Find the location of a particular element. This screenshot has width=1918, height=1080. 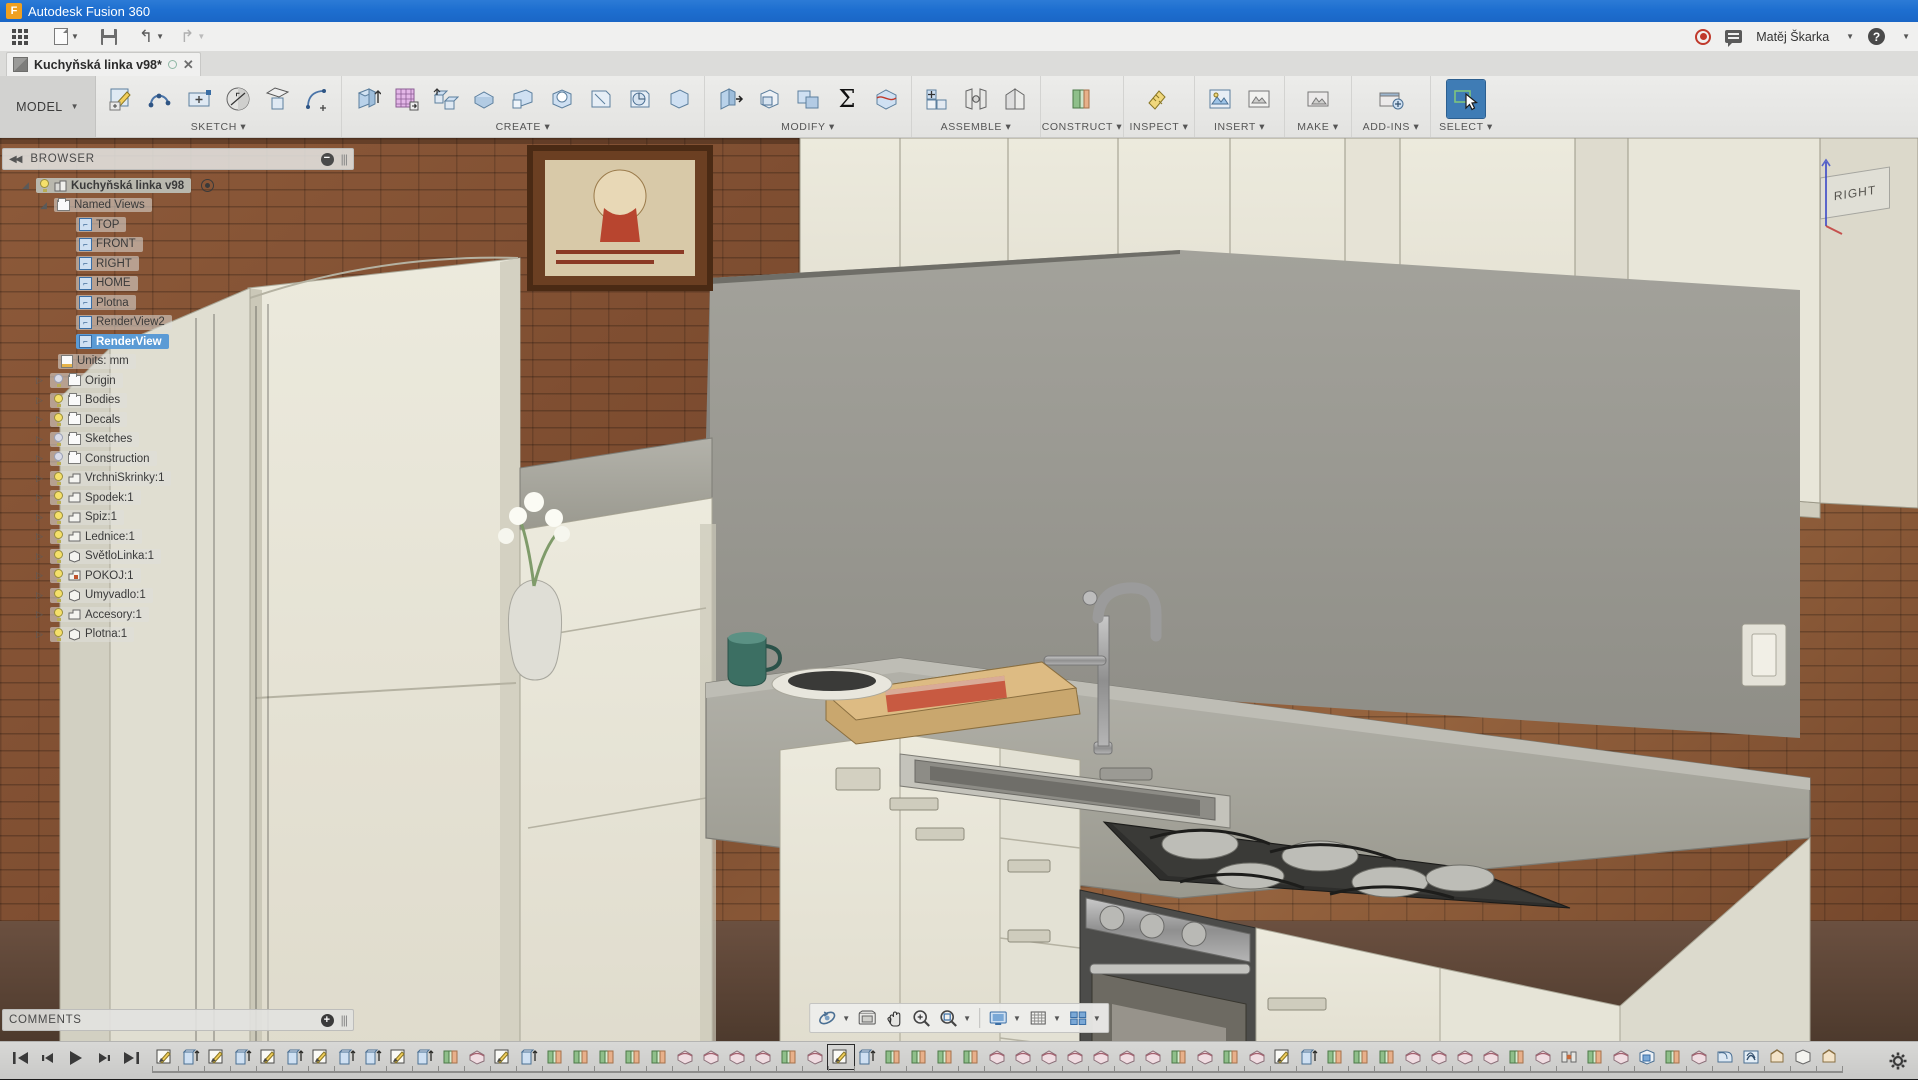

visibility-toggle-icon is located at coordinates (207, 185).